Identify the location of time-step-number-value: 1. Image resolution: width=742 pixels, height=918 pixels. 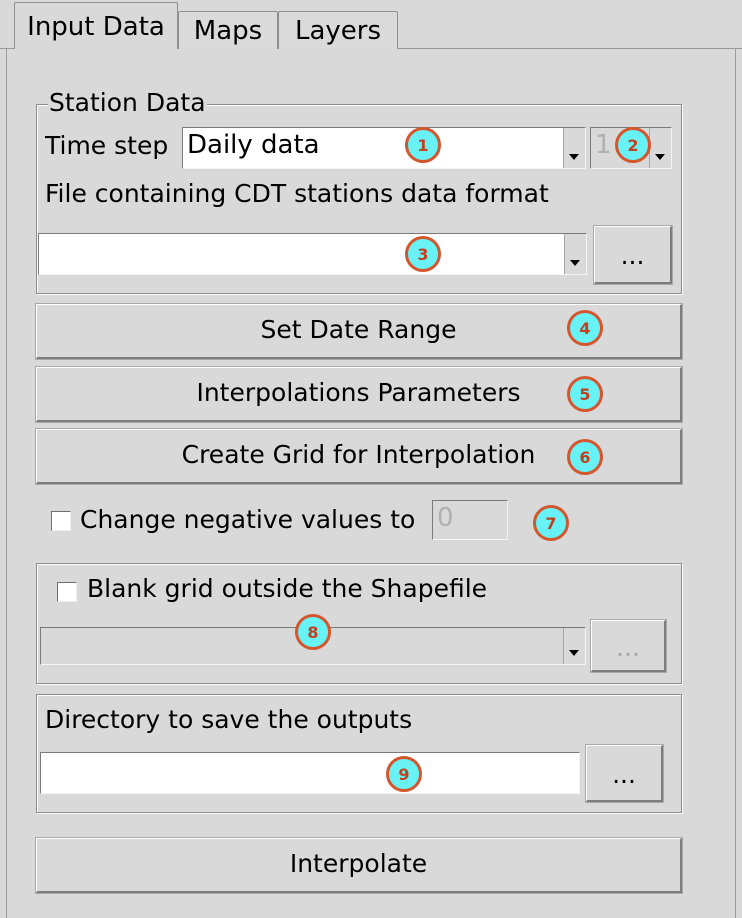
(603, 145).